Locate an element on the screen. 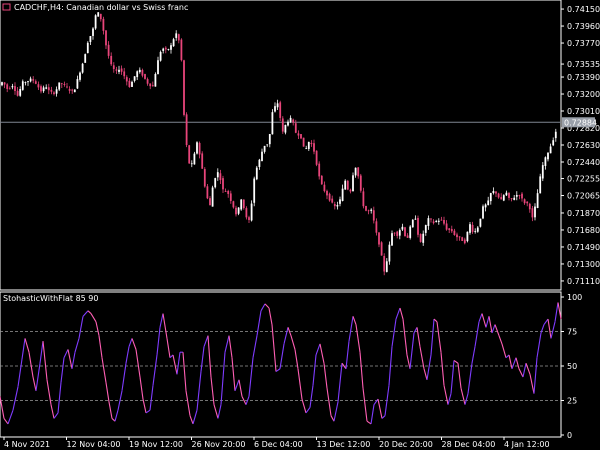 Image resolution: width=600 pixels, height=450 pixels. time-tick-label: 13 Dec 12:00 is located at coordinates (344, 444).